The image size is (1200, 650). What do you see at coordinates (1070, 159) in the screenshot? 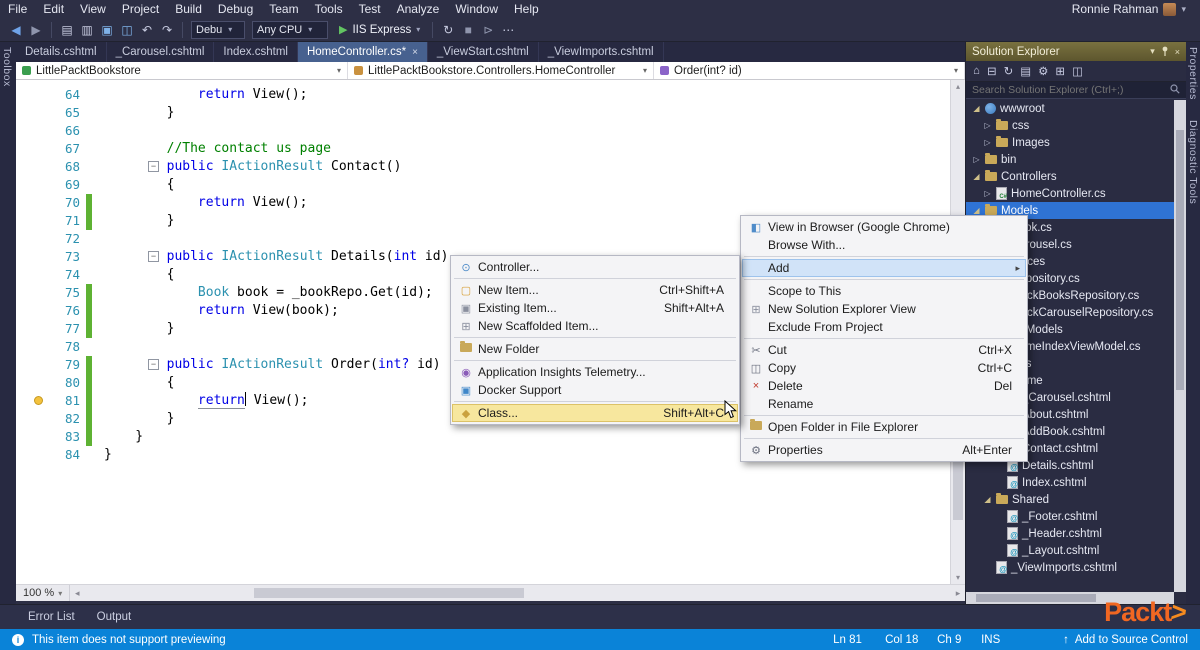
I see `tree-item-bin: ▷ bin` at bounding box center [1070, 159].